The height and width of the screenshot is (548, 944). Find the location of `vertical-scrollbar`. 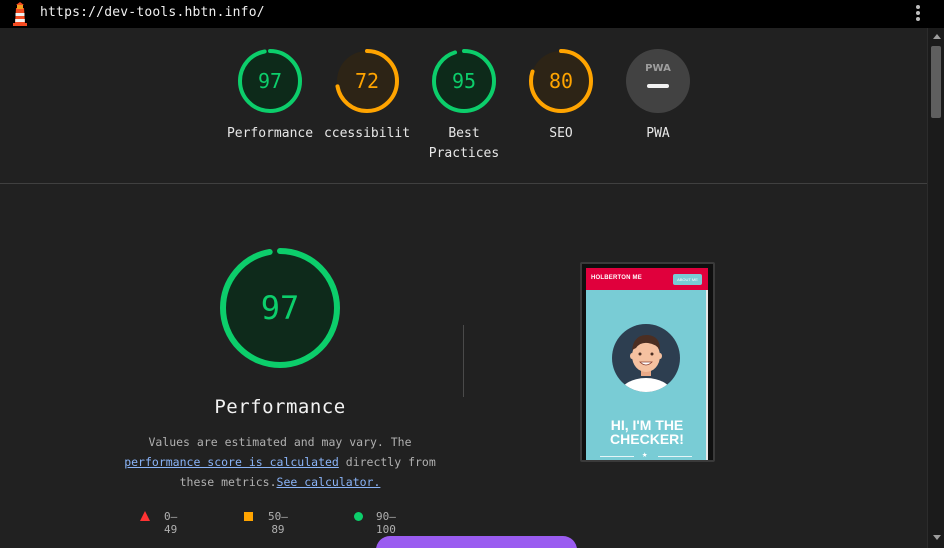

vertical-scrollbar is located at coordinates (935, 288).